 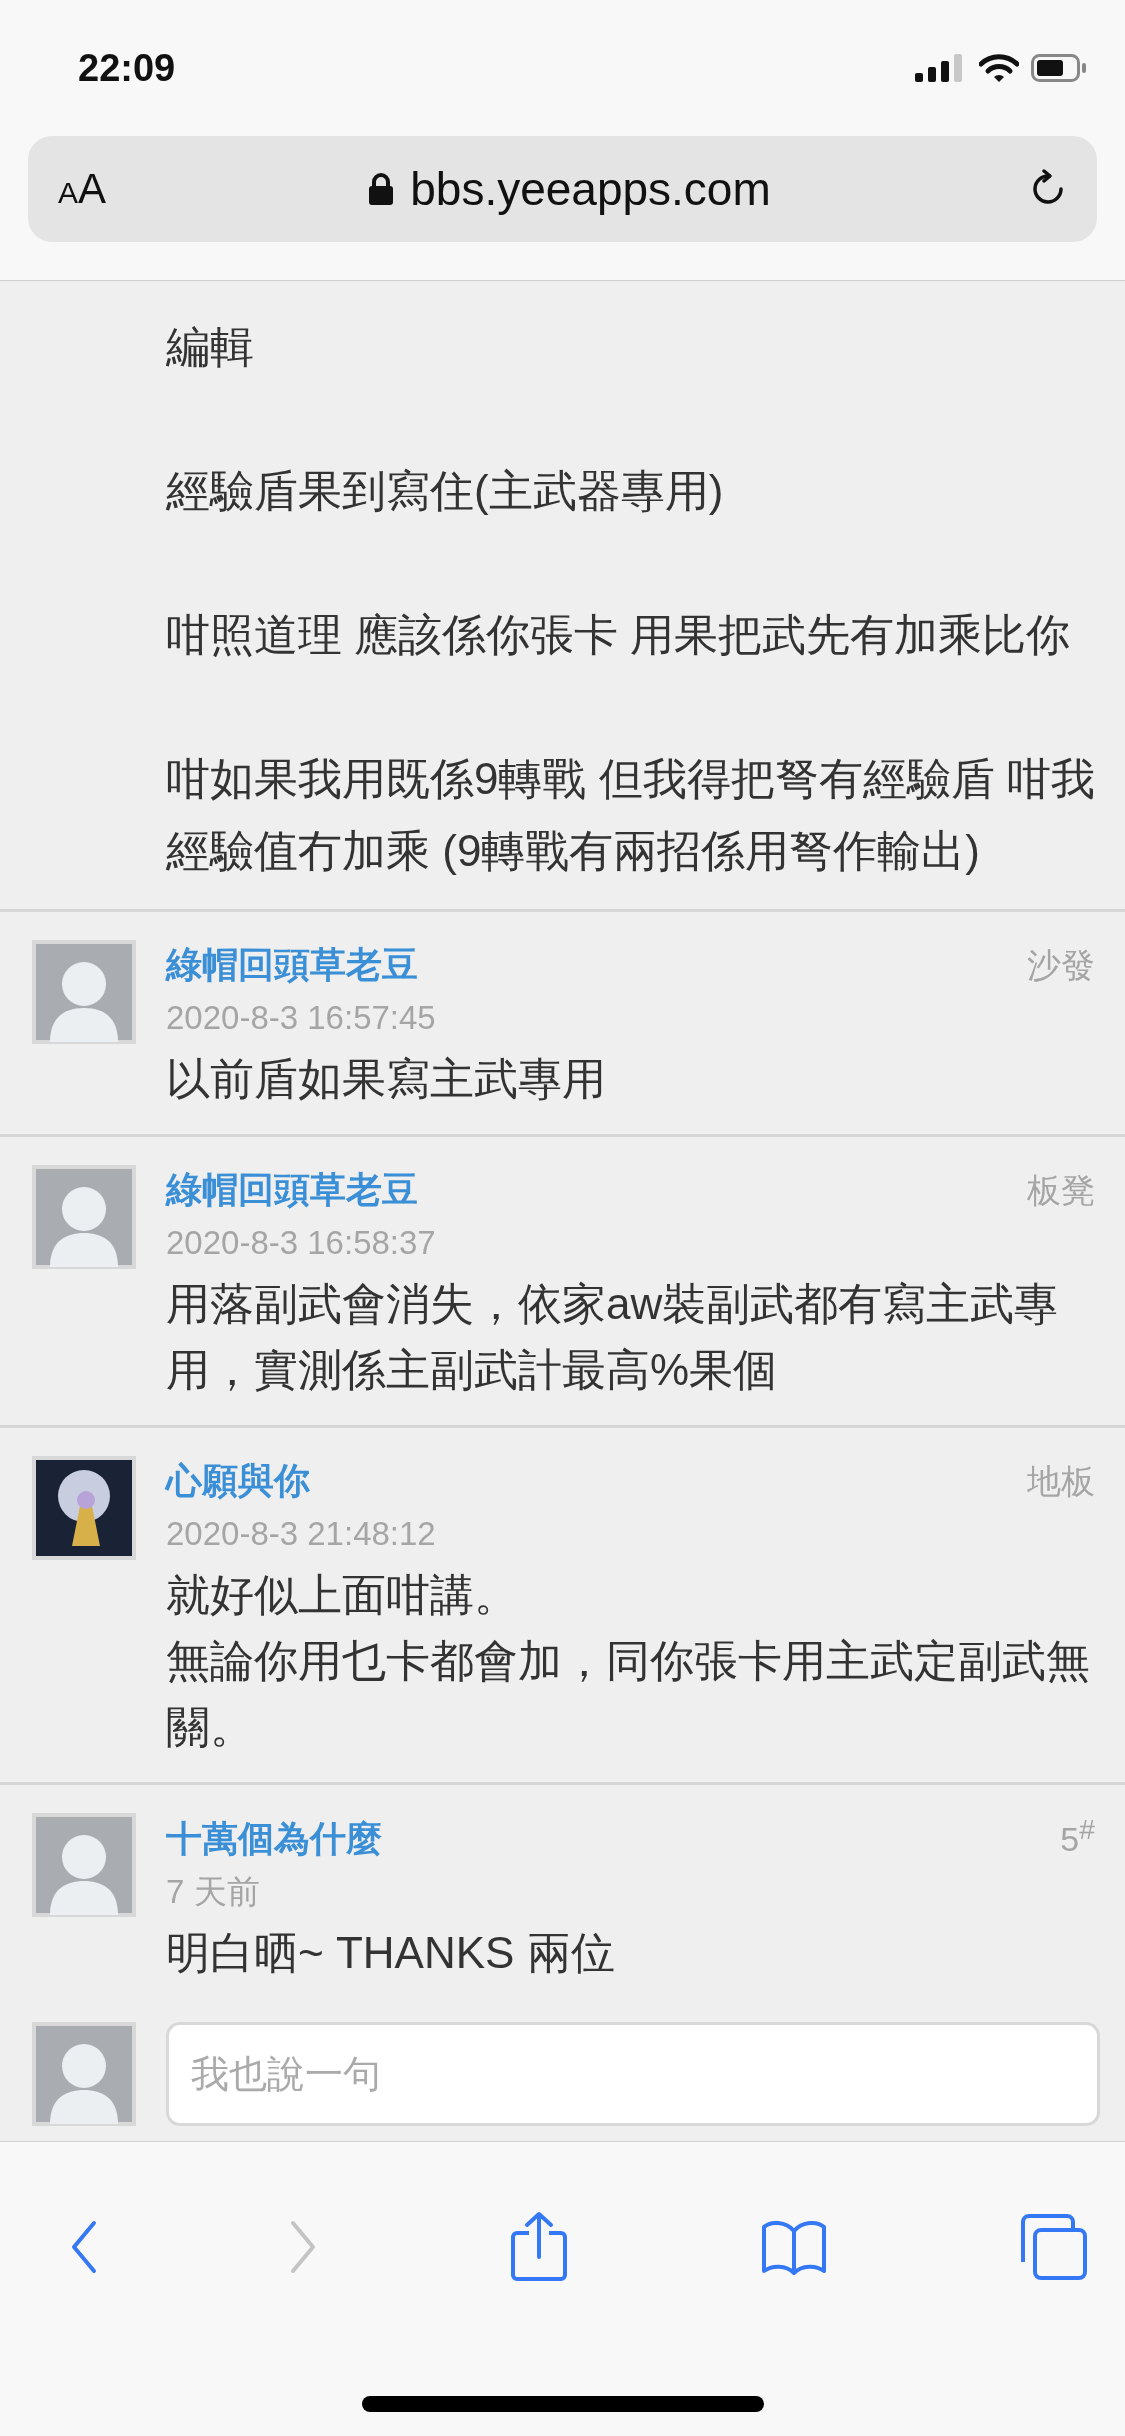 What do you see at coordinates (274, 1839) in the screenshot?
I see `username-link: 十萬個為什麼` at bounding box center [274, 1839].